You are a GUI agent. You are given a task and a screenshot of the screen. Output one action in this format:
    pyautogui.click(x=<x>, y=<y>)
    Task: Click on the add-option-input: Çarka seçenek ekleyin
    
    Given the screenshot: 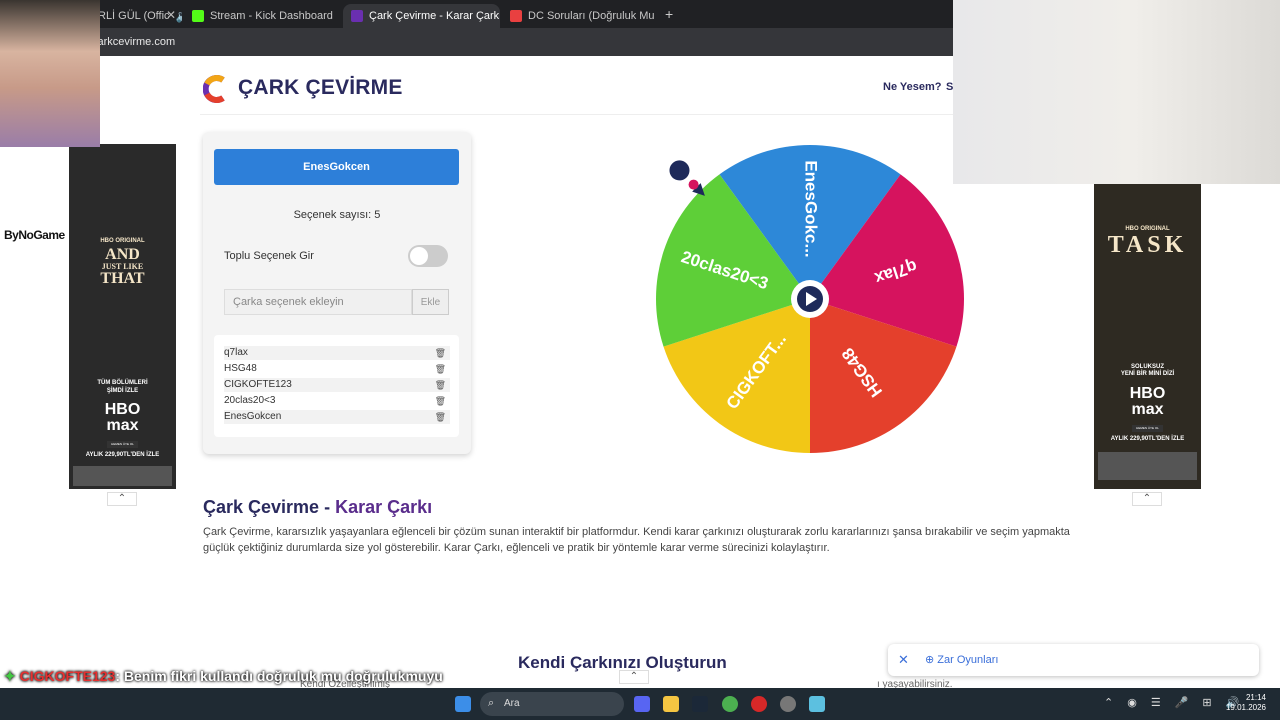 What is the action you would take?
    pyautogui.click(x=318, y=302)
    